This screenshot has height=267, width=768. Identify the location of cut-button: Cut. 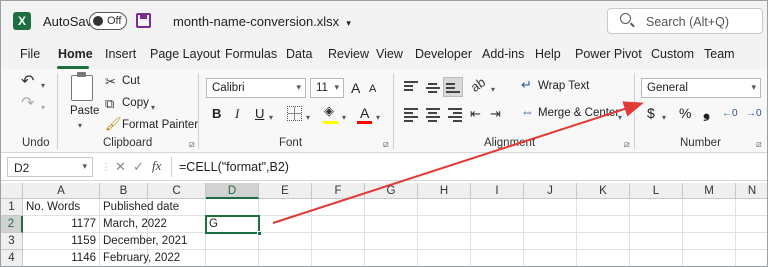
(131, 81).